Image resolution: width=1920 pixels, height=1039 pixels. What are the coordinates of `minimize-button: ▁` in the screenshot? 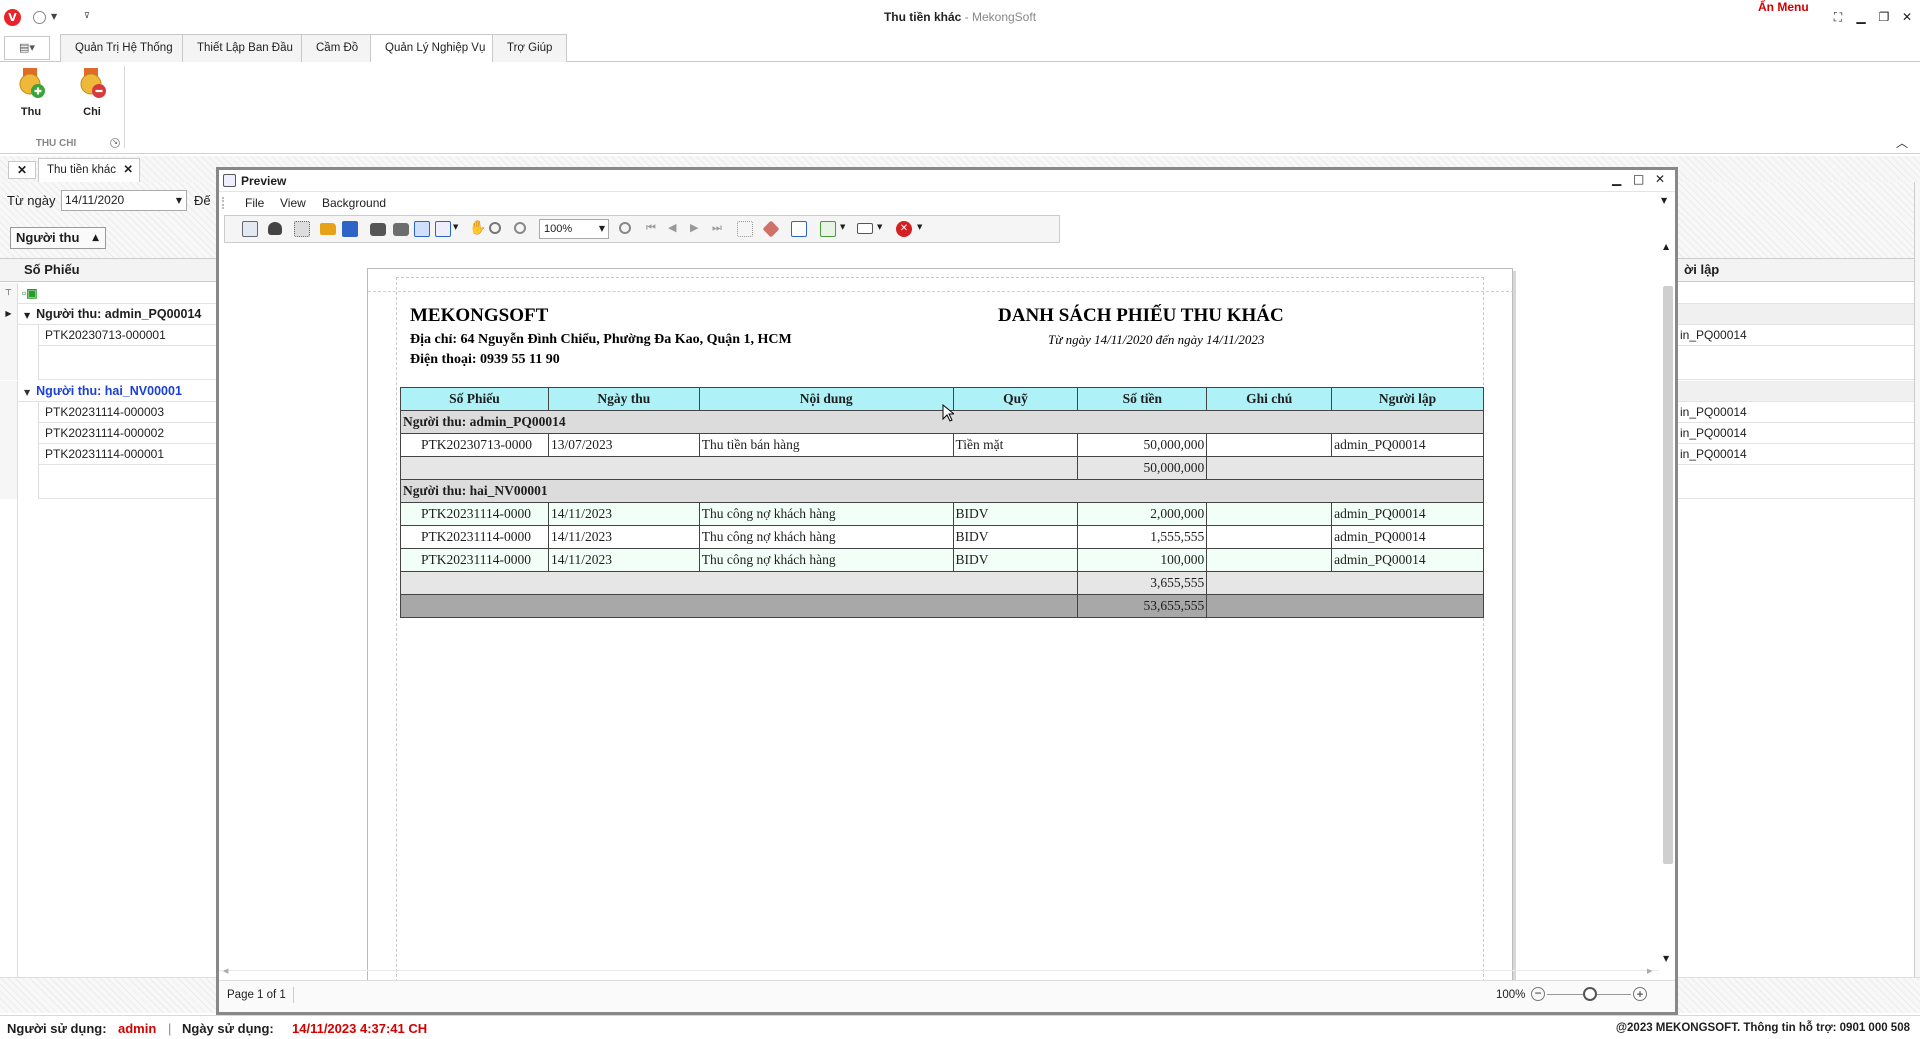 It's located at (1861, 17).